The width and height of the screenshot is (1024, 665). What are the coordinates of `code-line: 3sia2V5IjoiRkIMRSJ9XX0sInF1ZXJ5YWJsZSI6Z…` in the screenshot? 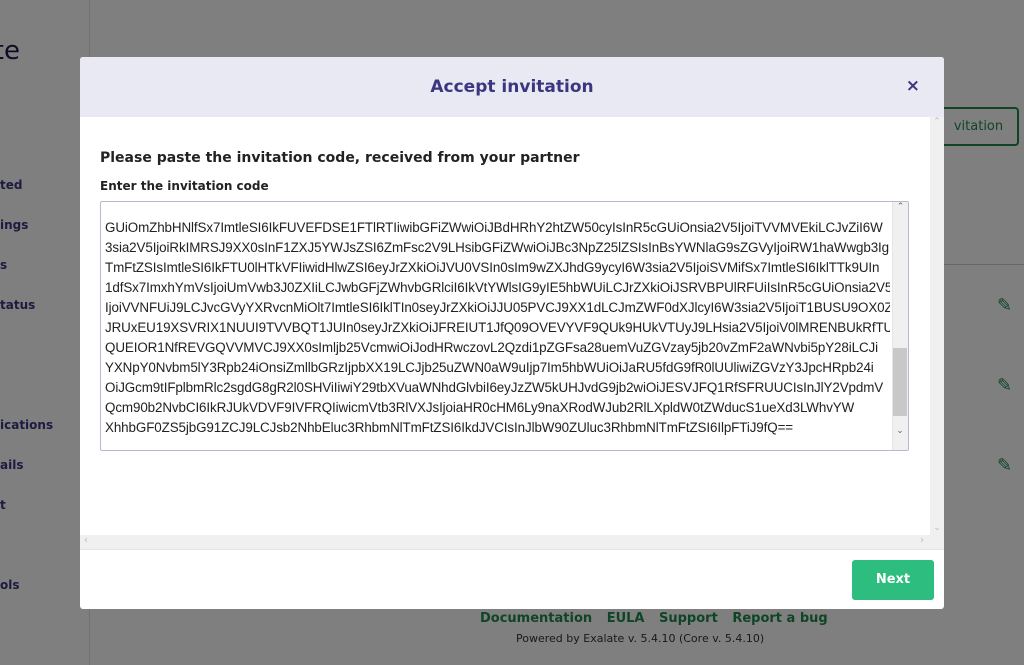 It's located at (497, 247).